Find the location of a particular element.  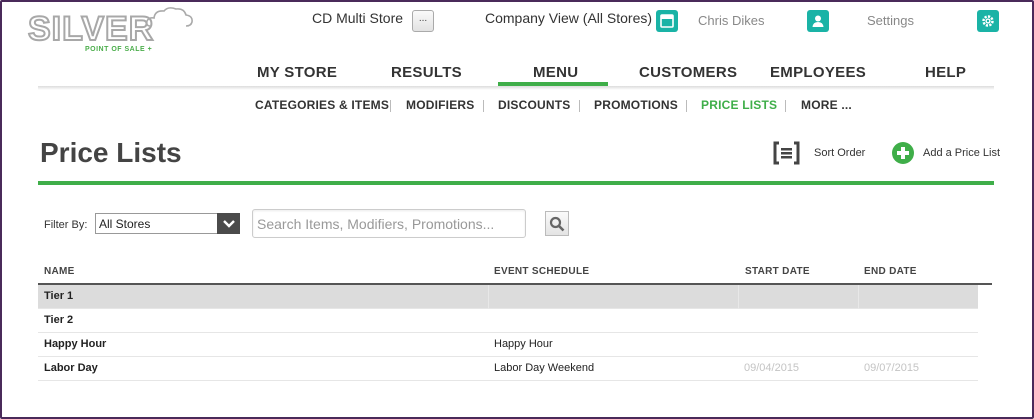

subnav-price-lists: PRICE LISTS is located at coordinates (739, 105).